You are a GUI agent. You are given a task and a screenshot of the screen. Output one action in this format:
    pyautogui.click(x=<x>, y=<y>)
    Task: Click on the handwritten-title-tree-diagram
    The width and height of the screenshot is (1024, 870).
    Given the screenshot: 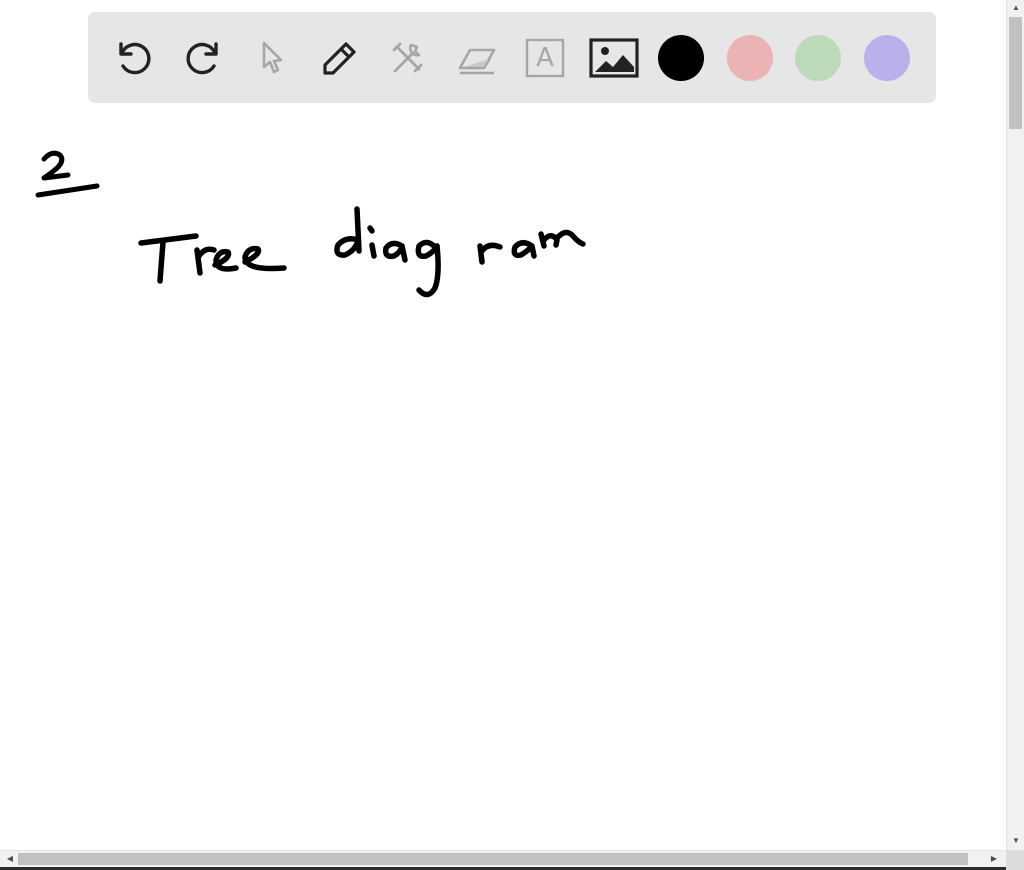 What is the action you would take?
    pyautogui.click(x=362, y=252)
    